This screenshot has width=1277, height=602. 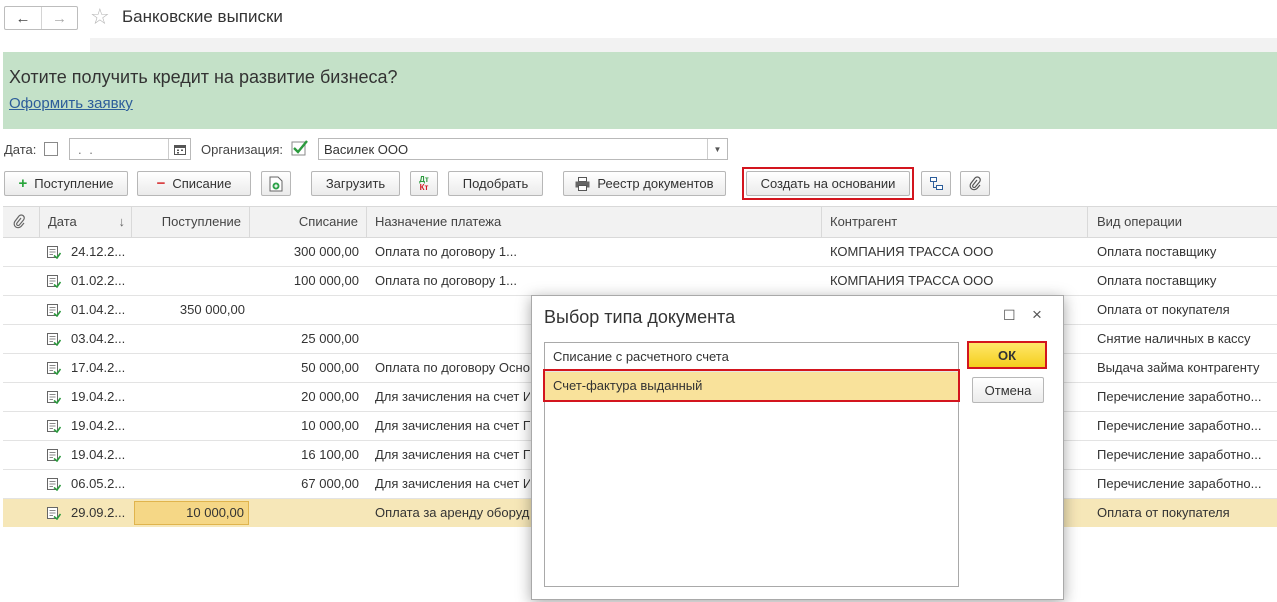 I want to click on create-based-on-button: Создать на основании, so click(x=828, y=183).